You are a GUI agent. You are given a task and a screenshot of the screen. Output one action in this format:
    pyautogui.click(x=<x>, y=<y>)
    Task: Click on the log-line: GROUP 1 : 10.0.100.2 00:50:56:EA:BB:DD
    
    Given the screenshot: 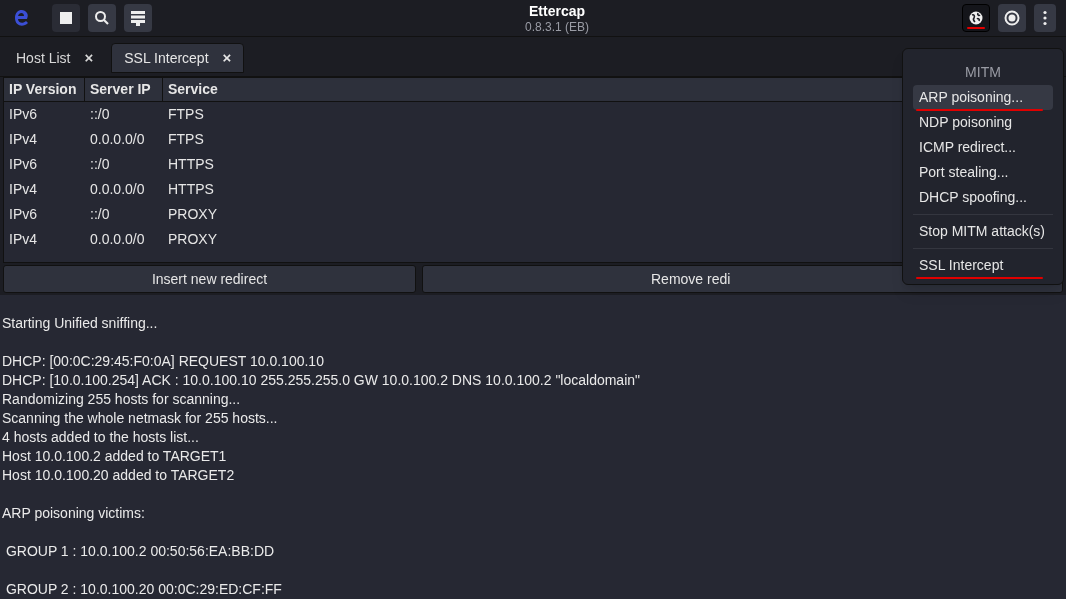 What is the action you would take?
    pyautogui.click(x=139, y=551)
    